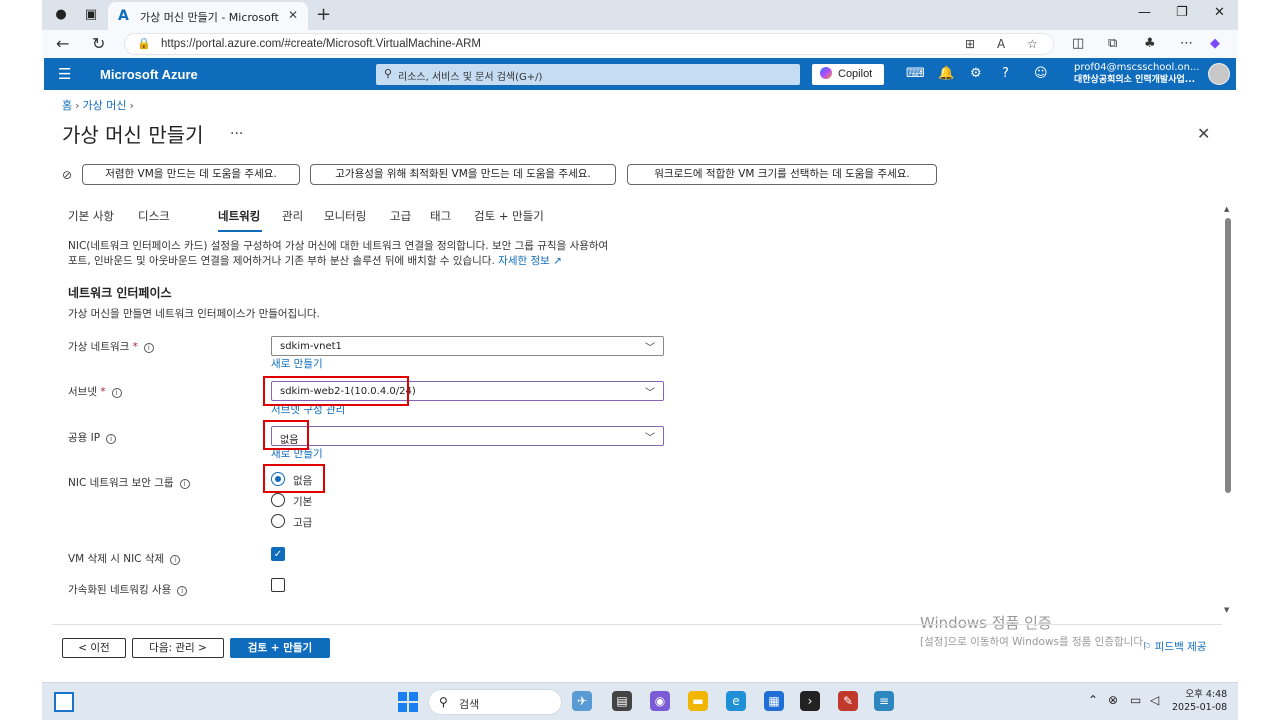 The width and height of the screenshot is (1280, 720). What do you see at coordinates (524, 261) in the screenshot?
I see `learn-more-link: 자세한 정보` at bounding box center [524, 261].